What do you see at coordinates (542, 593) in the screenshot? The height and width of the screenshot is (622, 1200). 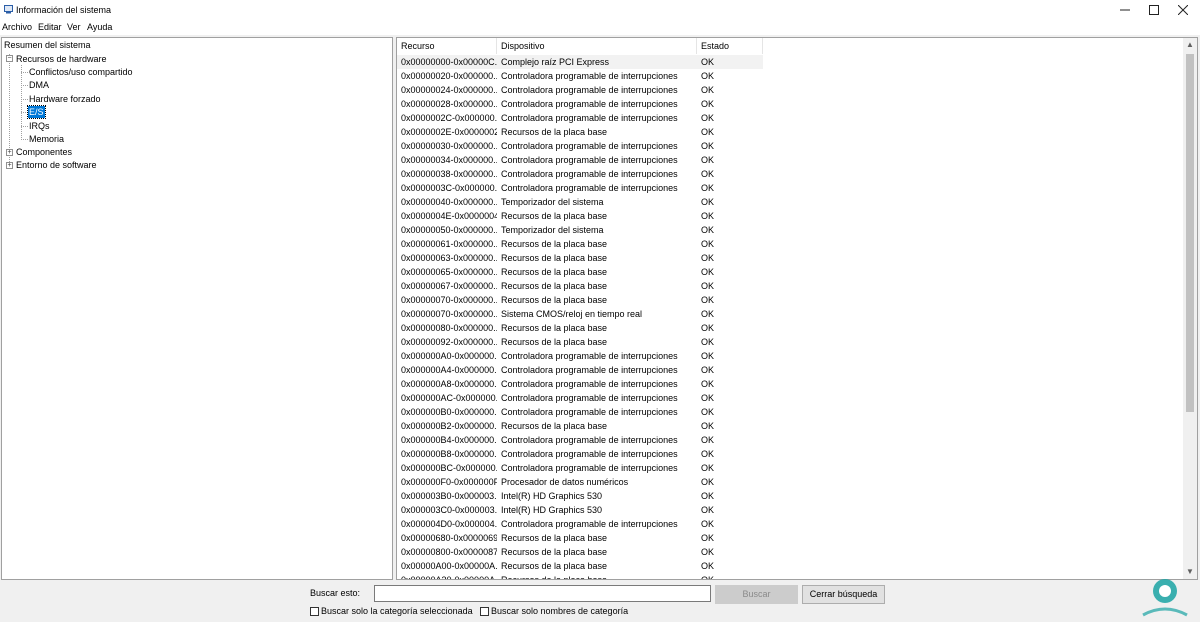 I see `search-input` at bounding box center [542, 593].